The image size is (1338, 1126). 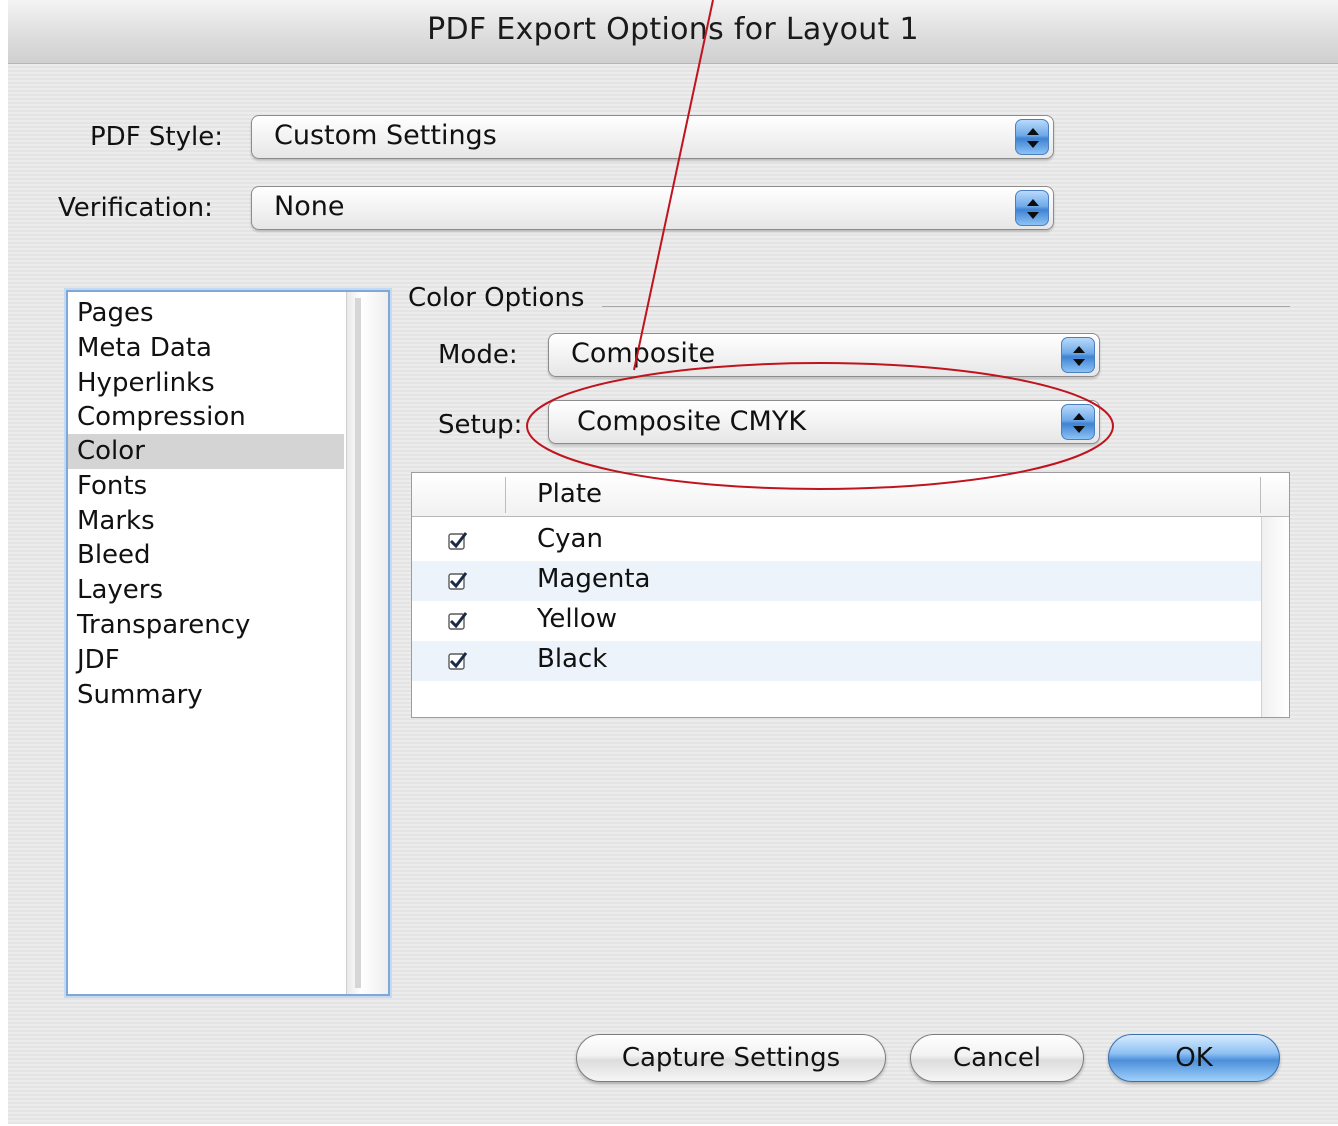 What do you see at coordinates (673, 185) in the screenshot?
I see `annotation-pointer-line` at bounding box center [673, 185].